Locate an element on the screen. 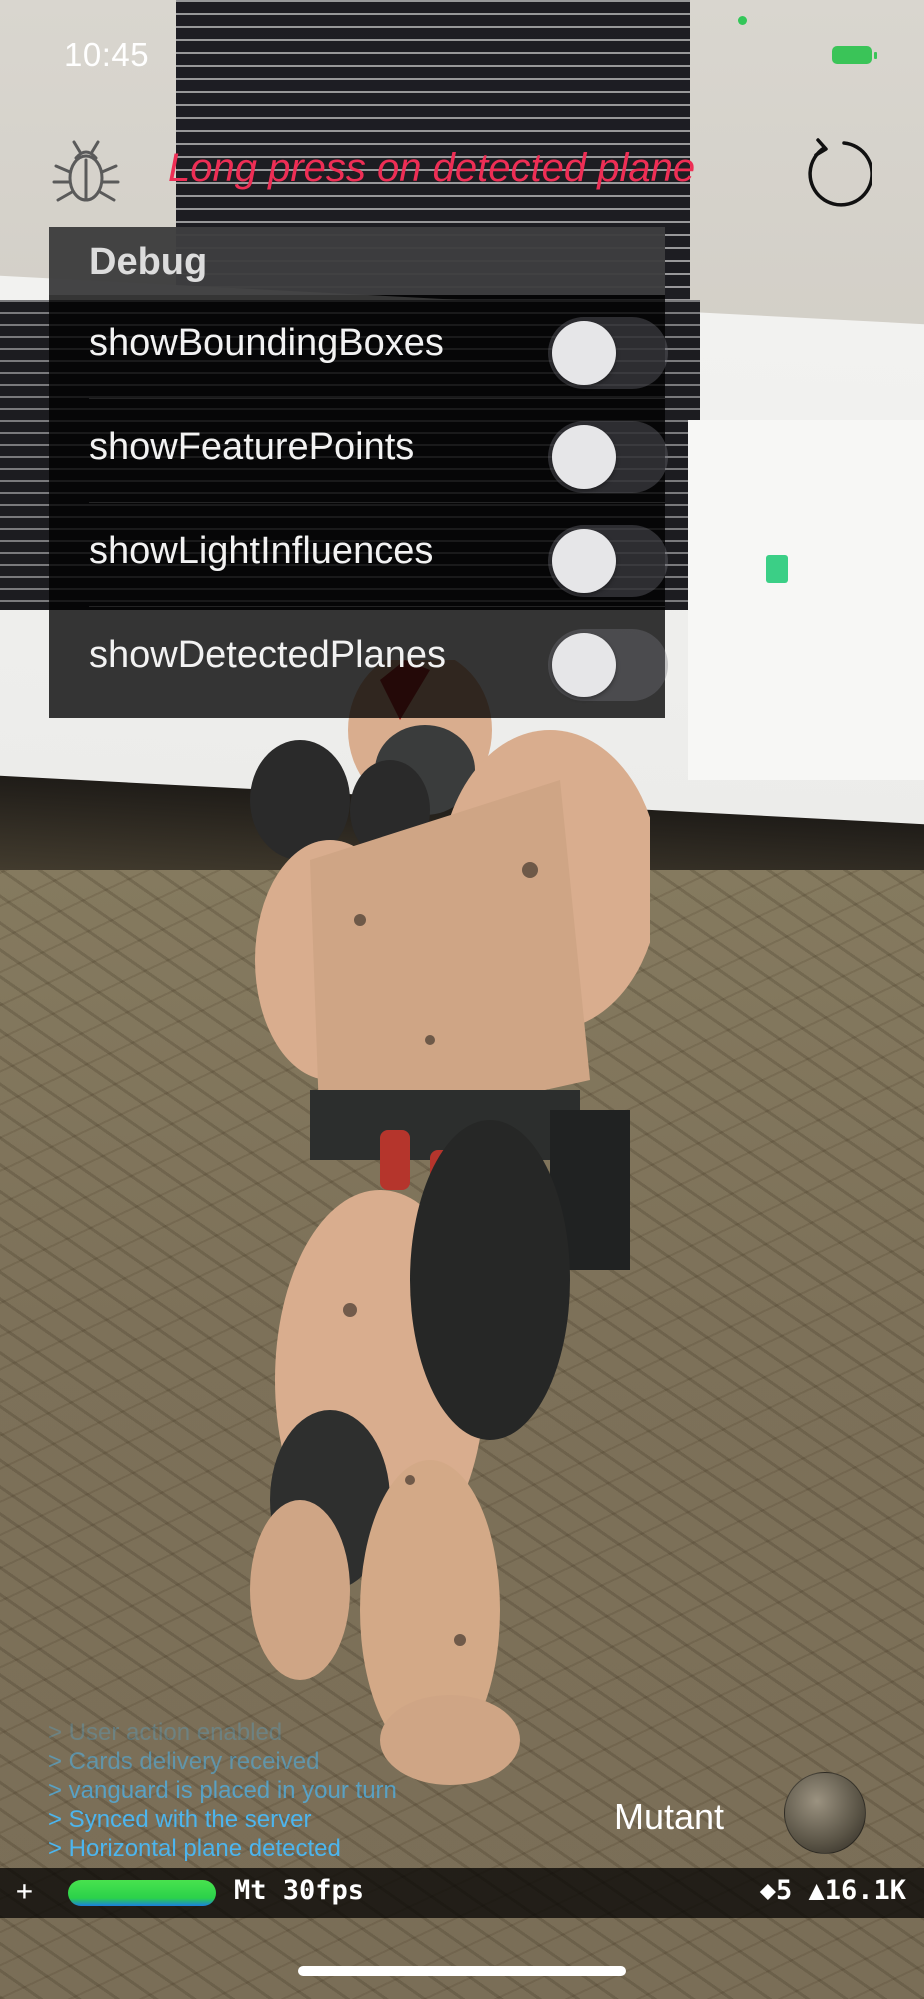 This screenshot has width=924, height=1999. reload-icon is located at coordinates (841, 172).